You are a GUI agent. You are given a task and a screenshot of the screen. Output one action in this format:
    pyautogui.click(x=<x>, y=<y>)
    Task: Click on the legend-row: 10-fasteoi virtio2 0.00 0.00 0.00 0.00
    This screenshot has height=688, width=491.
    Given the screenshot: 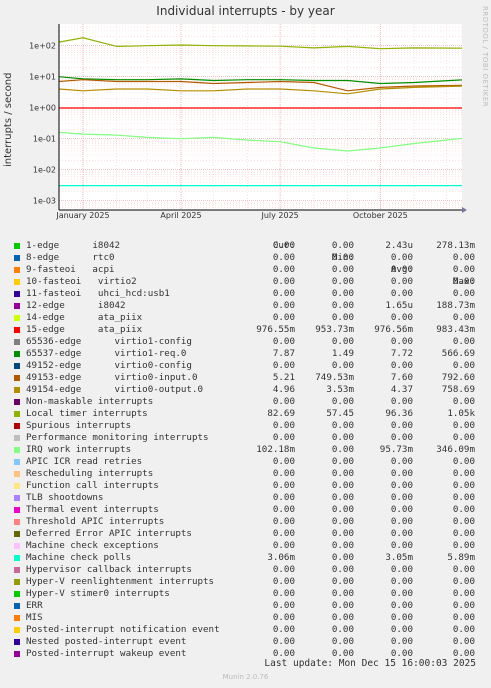 What is the action you would take?
    pyautogui.click(x=249, y=282)
    